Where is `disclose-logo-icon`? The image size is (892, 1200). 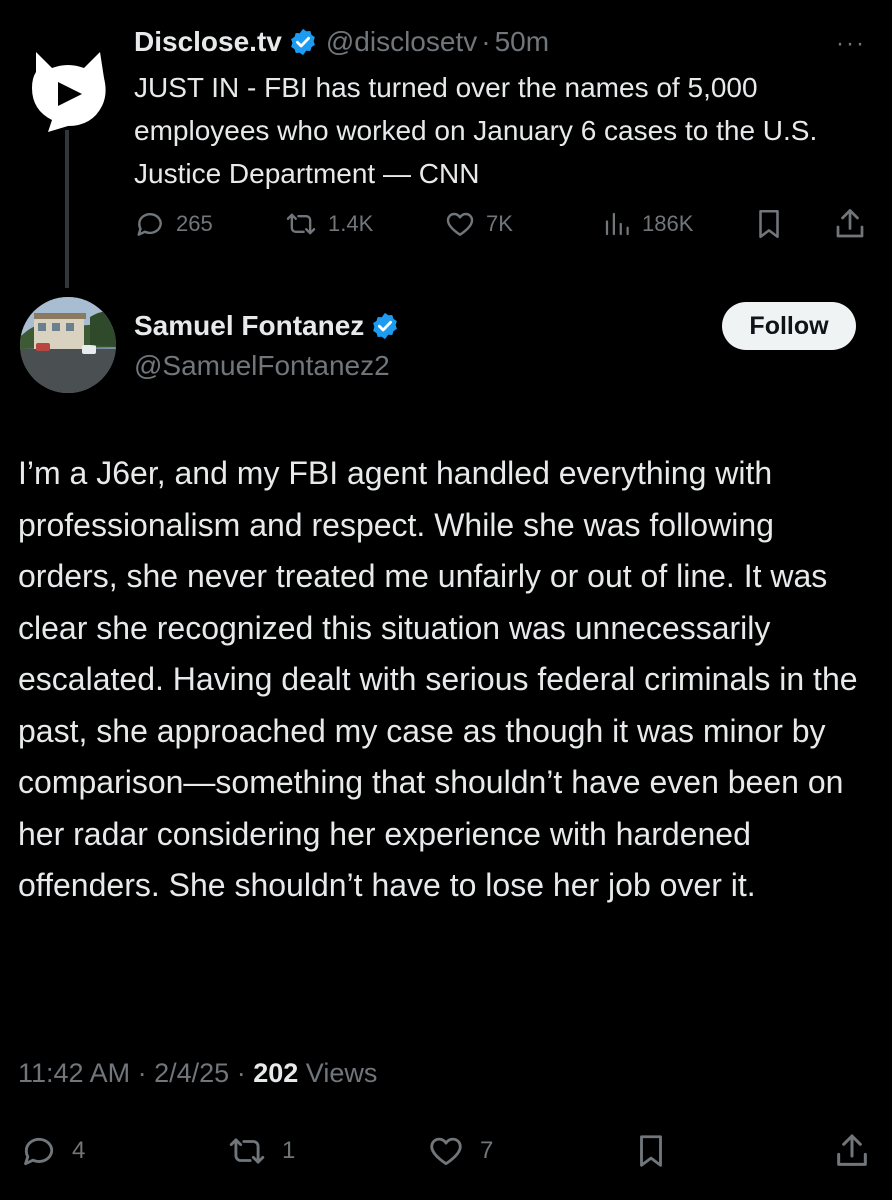
disclose-logo-icon is located at coordinates (68, 88).